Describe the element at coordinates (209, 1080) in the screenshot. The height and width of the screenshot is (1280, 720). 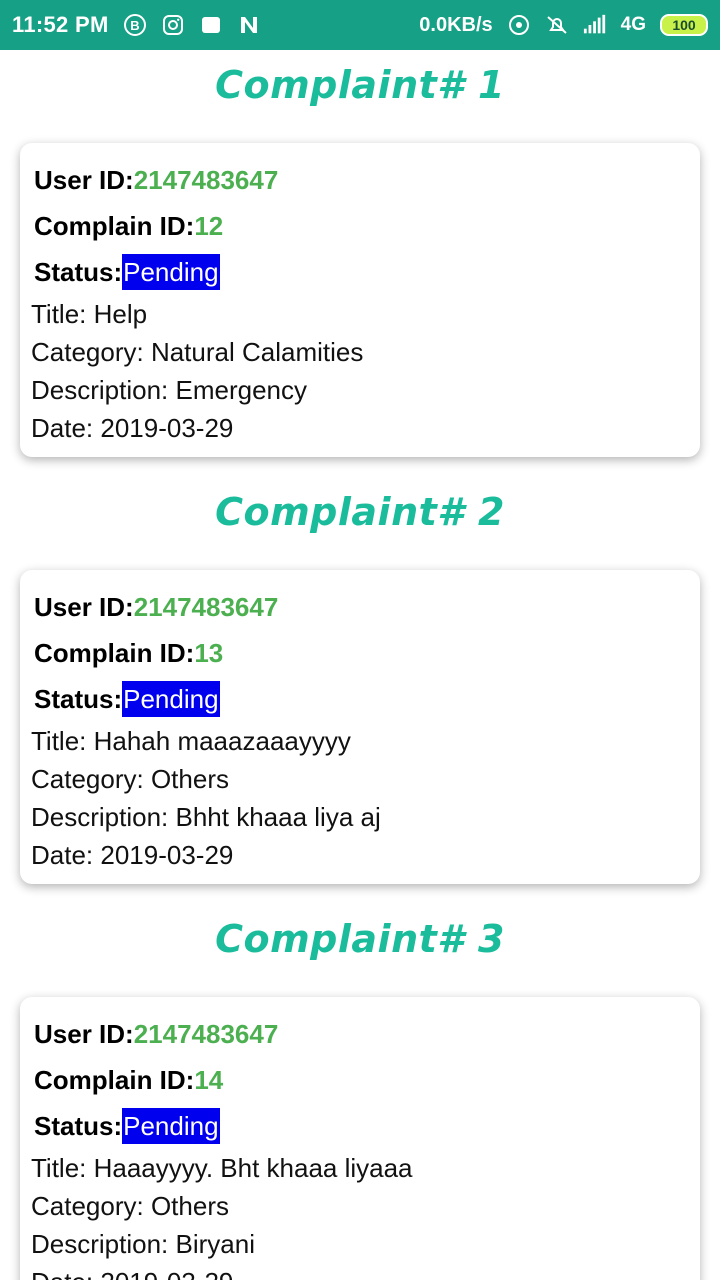
I see `complain-id-value: 14` at that location.